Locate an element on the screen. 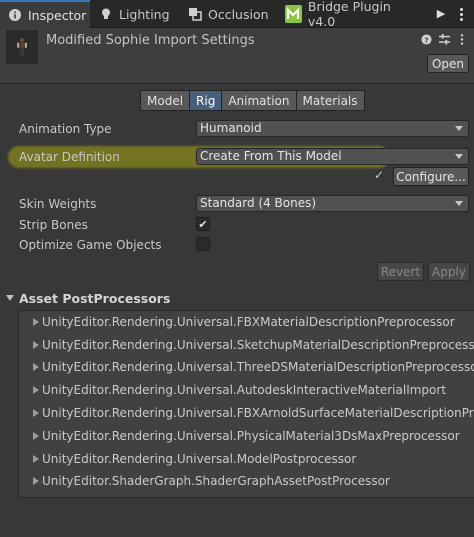  checkmark-icon: ✔ is located at coordinates (203, 224).